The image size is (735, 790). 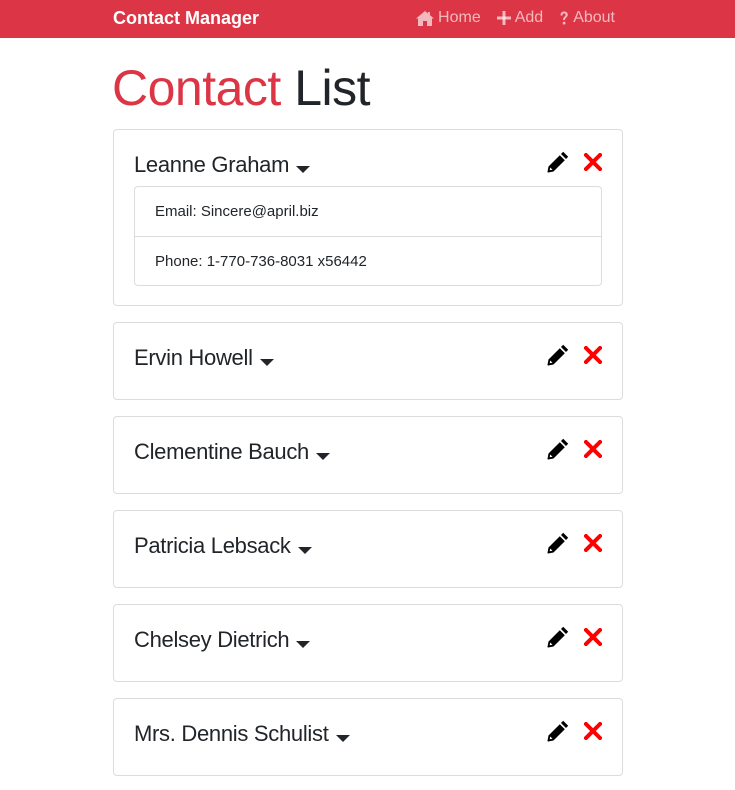 I want to click on contact-card: Patricia Lebsack, so click(x=368, y=549).